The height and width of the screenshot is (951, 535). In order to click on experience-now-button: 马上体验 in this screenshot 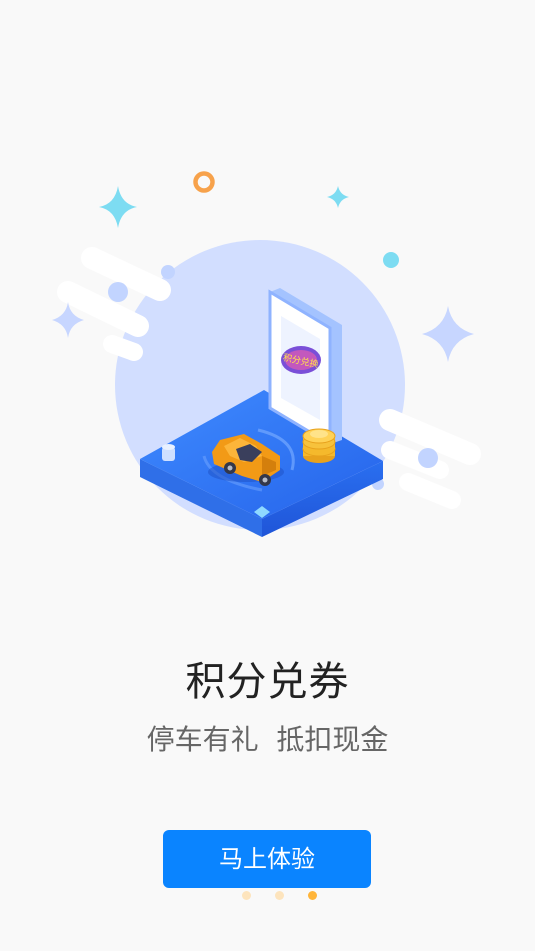, I will do `click(267, 859)`.